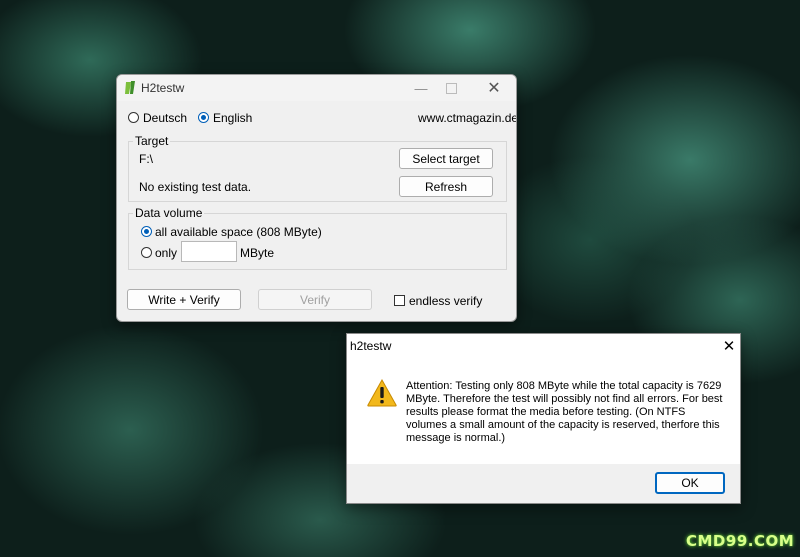 The image size is (800, 557). I want to click on maximize-icon, so click(451, 88).